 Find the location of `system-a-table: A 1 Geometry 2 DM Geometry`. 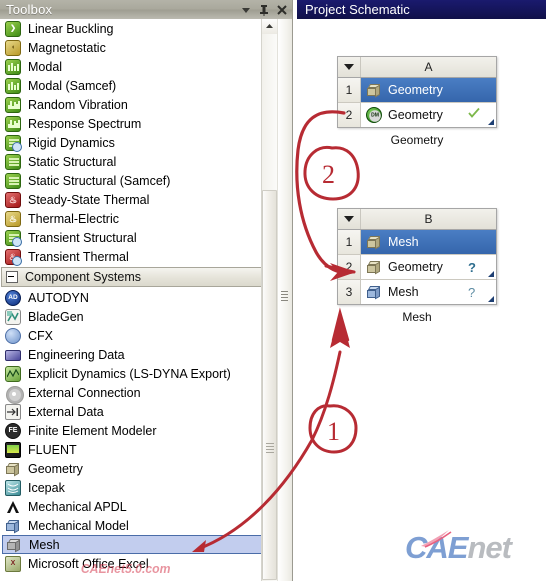

system-a-table: A 1 Geometry 2 DM Geometry is located at coordinates (417, 92).